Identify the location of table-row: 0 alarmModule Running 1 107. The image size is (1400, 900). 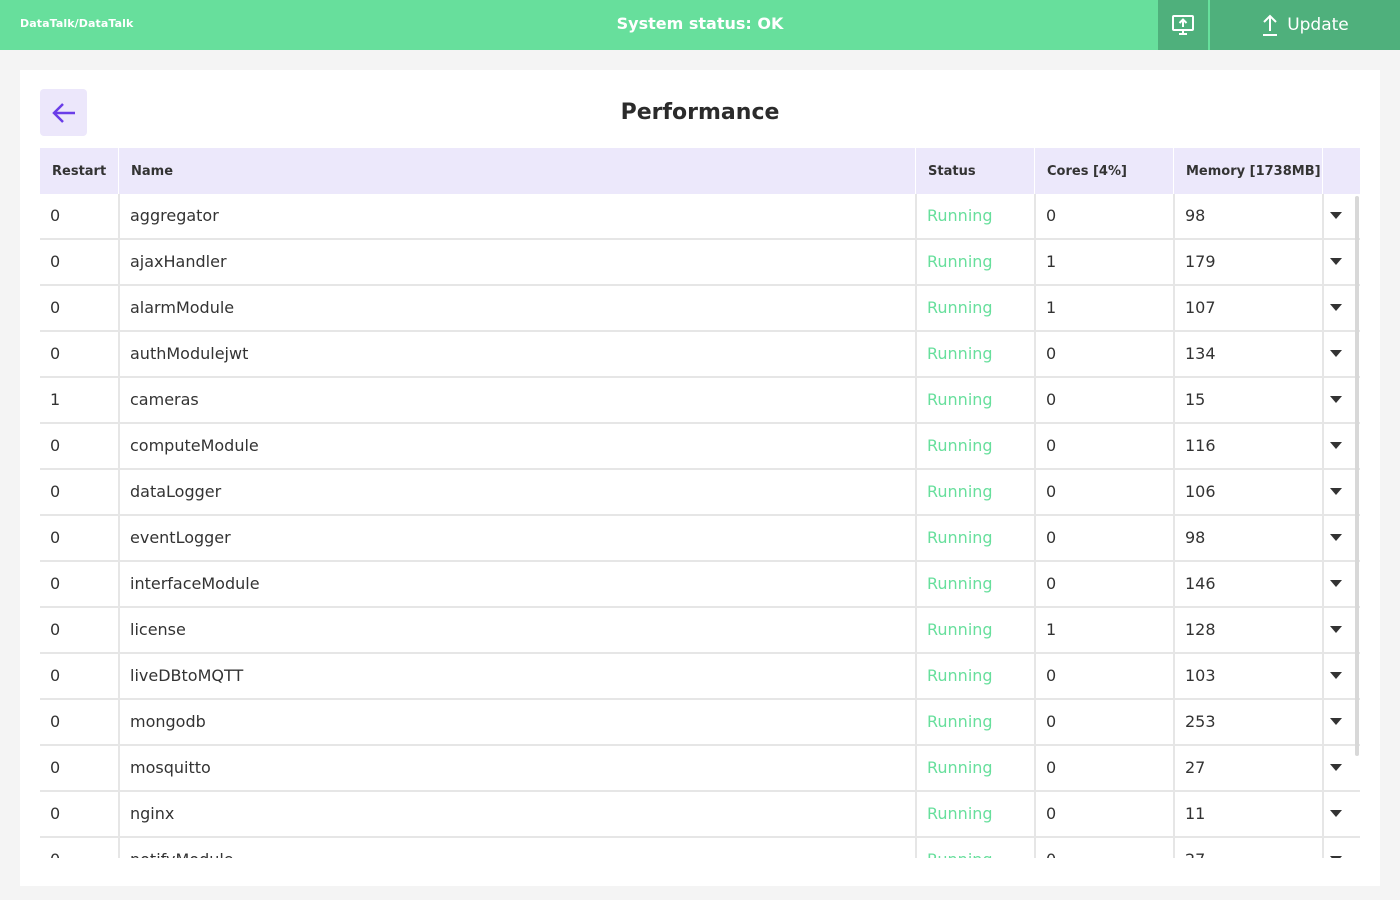
(700, 309).